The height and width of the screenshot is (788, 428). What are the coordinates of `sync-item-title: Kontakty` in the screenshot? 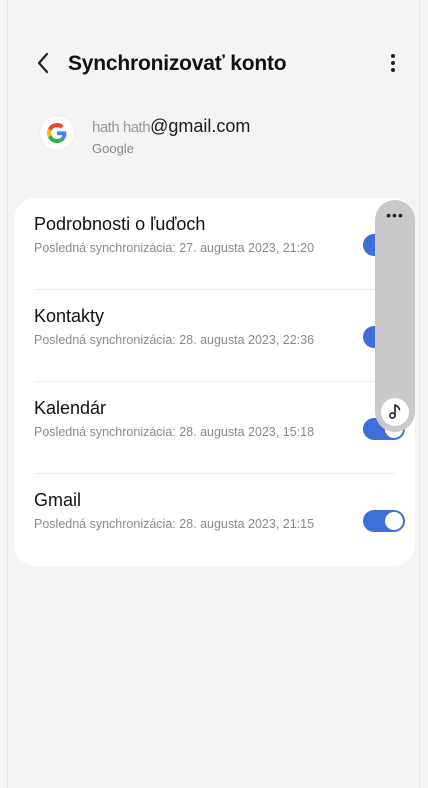 It's located at (69, 316).